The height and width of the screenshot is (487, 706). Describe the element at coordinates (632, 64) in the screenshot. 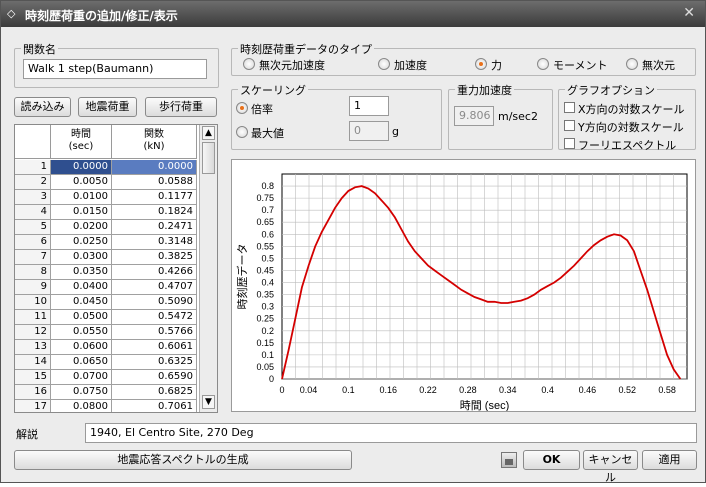

I see `radio-dimensionless` at that location.